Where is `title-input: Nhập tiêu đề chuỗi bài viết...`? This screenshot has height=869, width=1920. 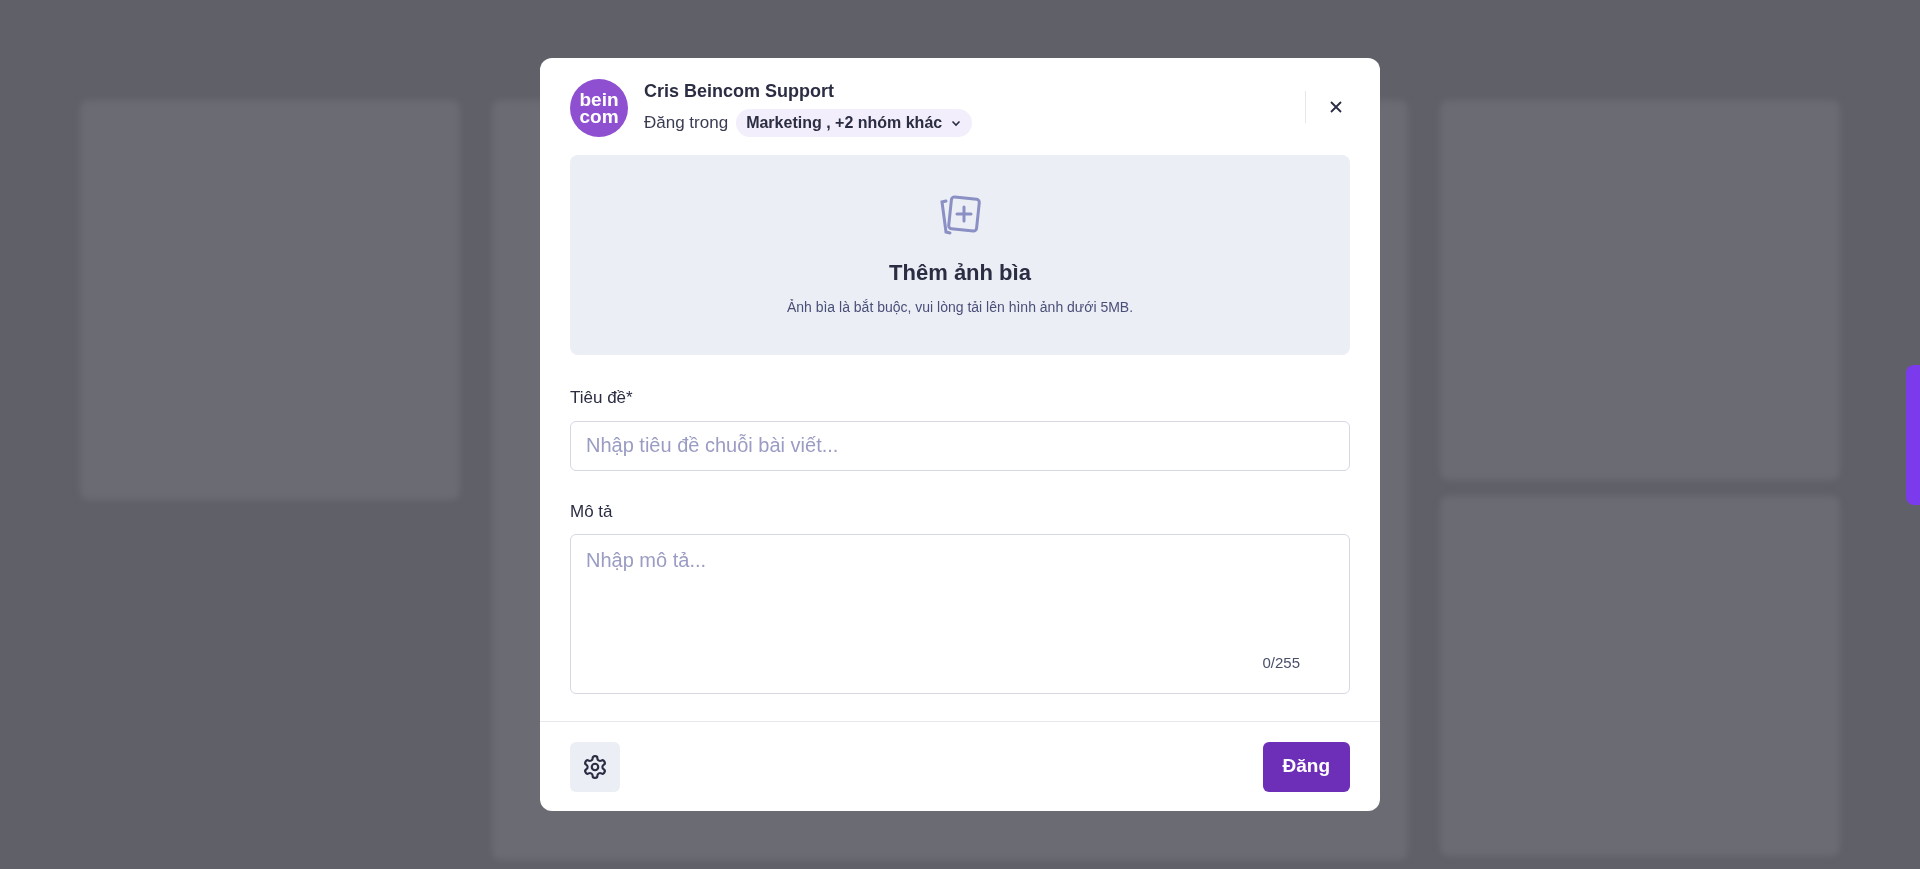 title-input: Nhập tiêu đề chuỗi bài viết... is located at coordinates (960, 445).